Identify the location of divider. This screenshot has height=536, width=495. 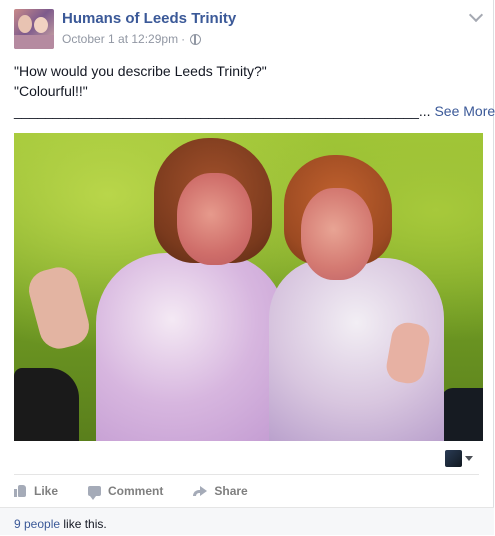
(246, 474).